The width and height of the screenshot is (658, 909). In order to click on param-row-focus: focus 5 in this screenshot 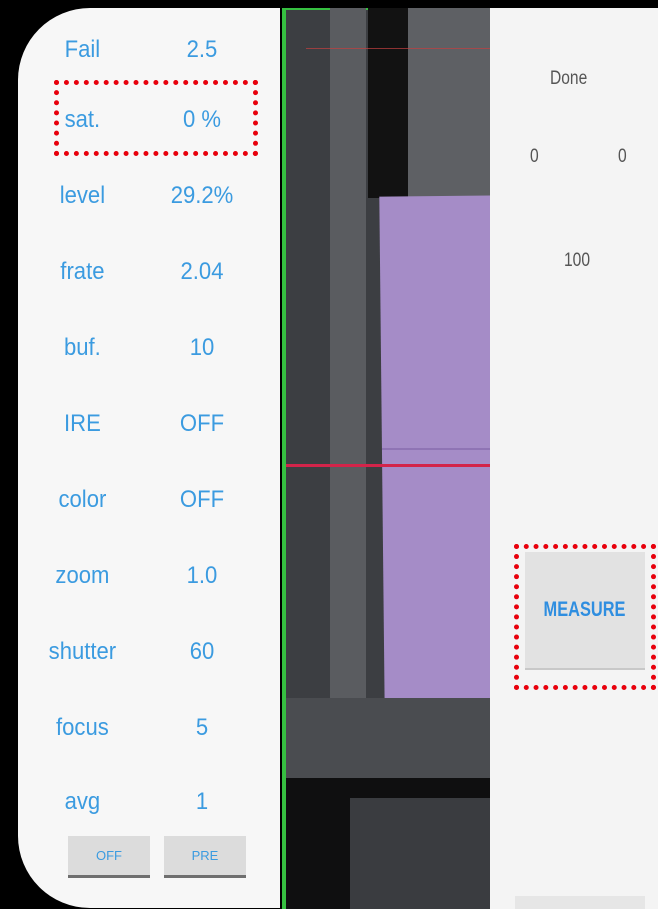, I will do `click(138, 728)`.